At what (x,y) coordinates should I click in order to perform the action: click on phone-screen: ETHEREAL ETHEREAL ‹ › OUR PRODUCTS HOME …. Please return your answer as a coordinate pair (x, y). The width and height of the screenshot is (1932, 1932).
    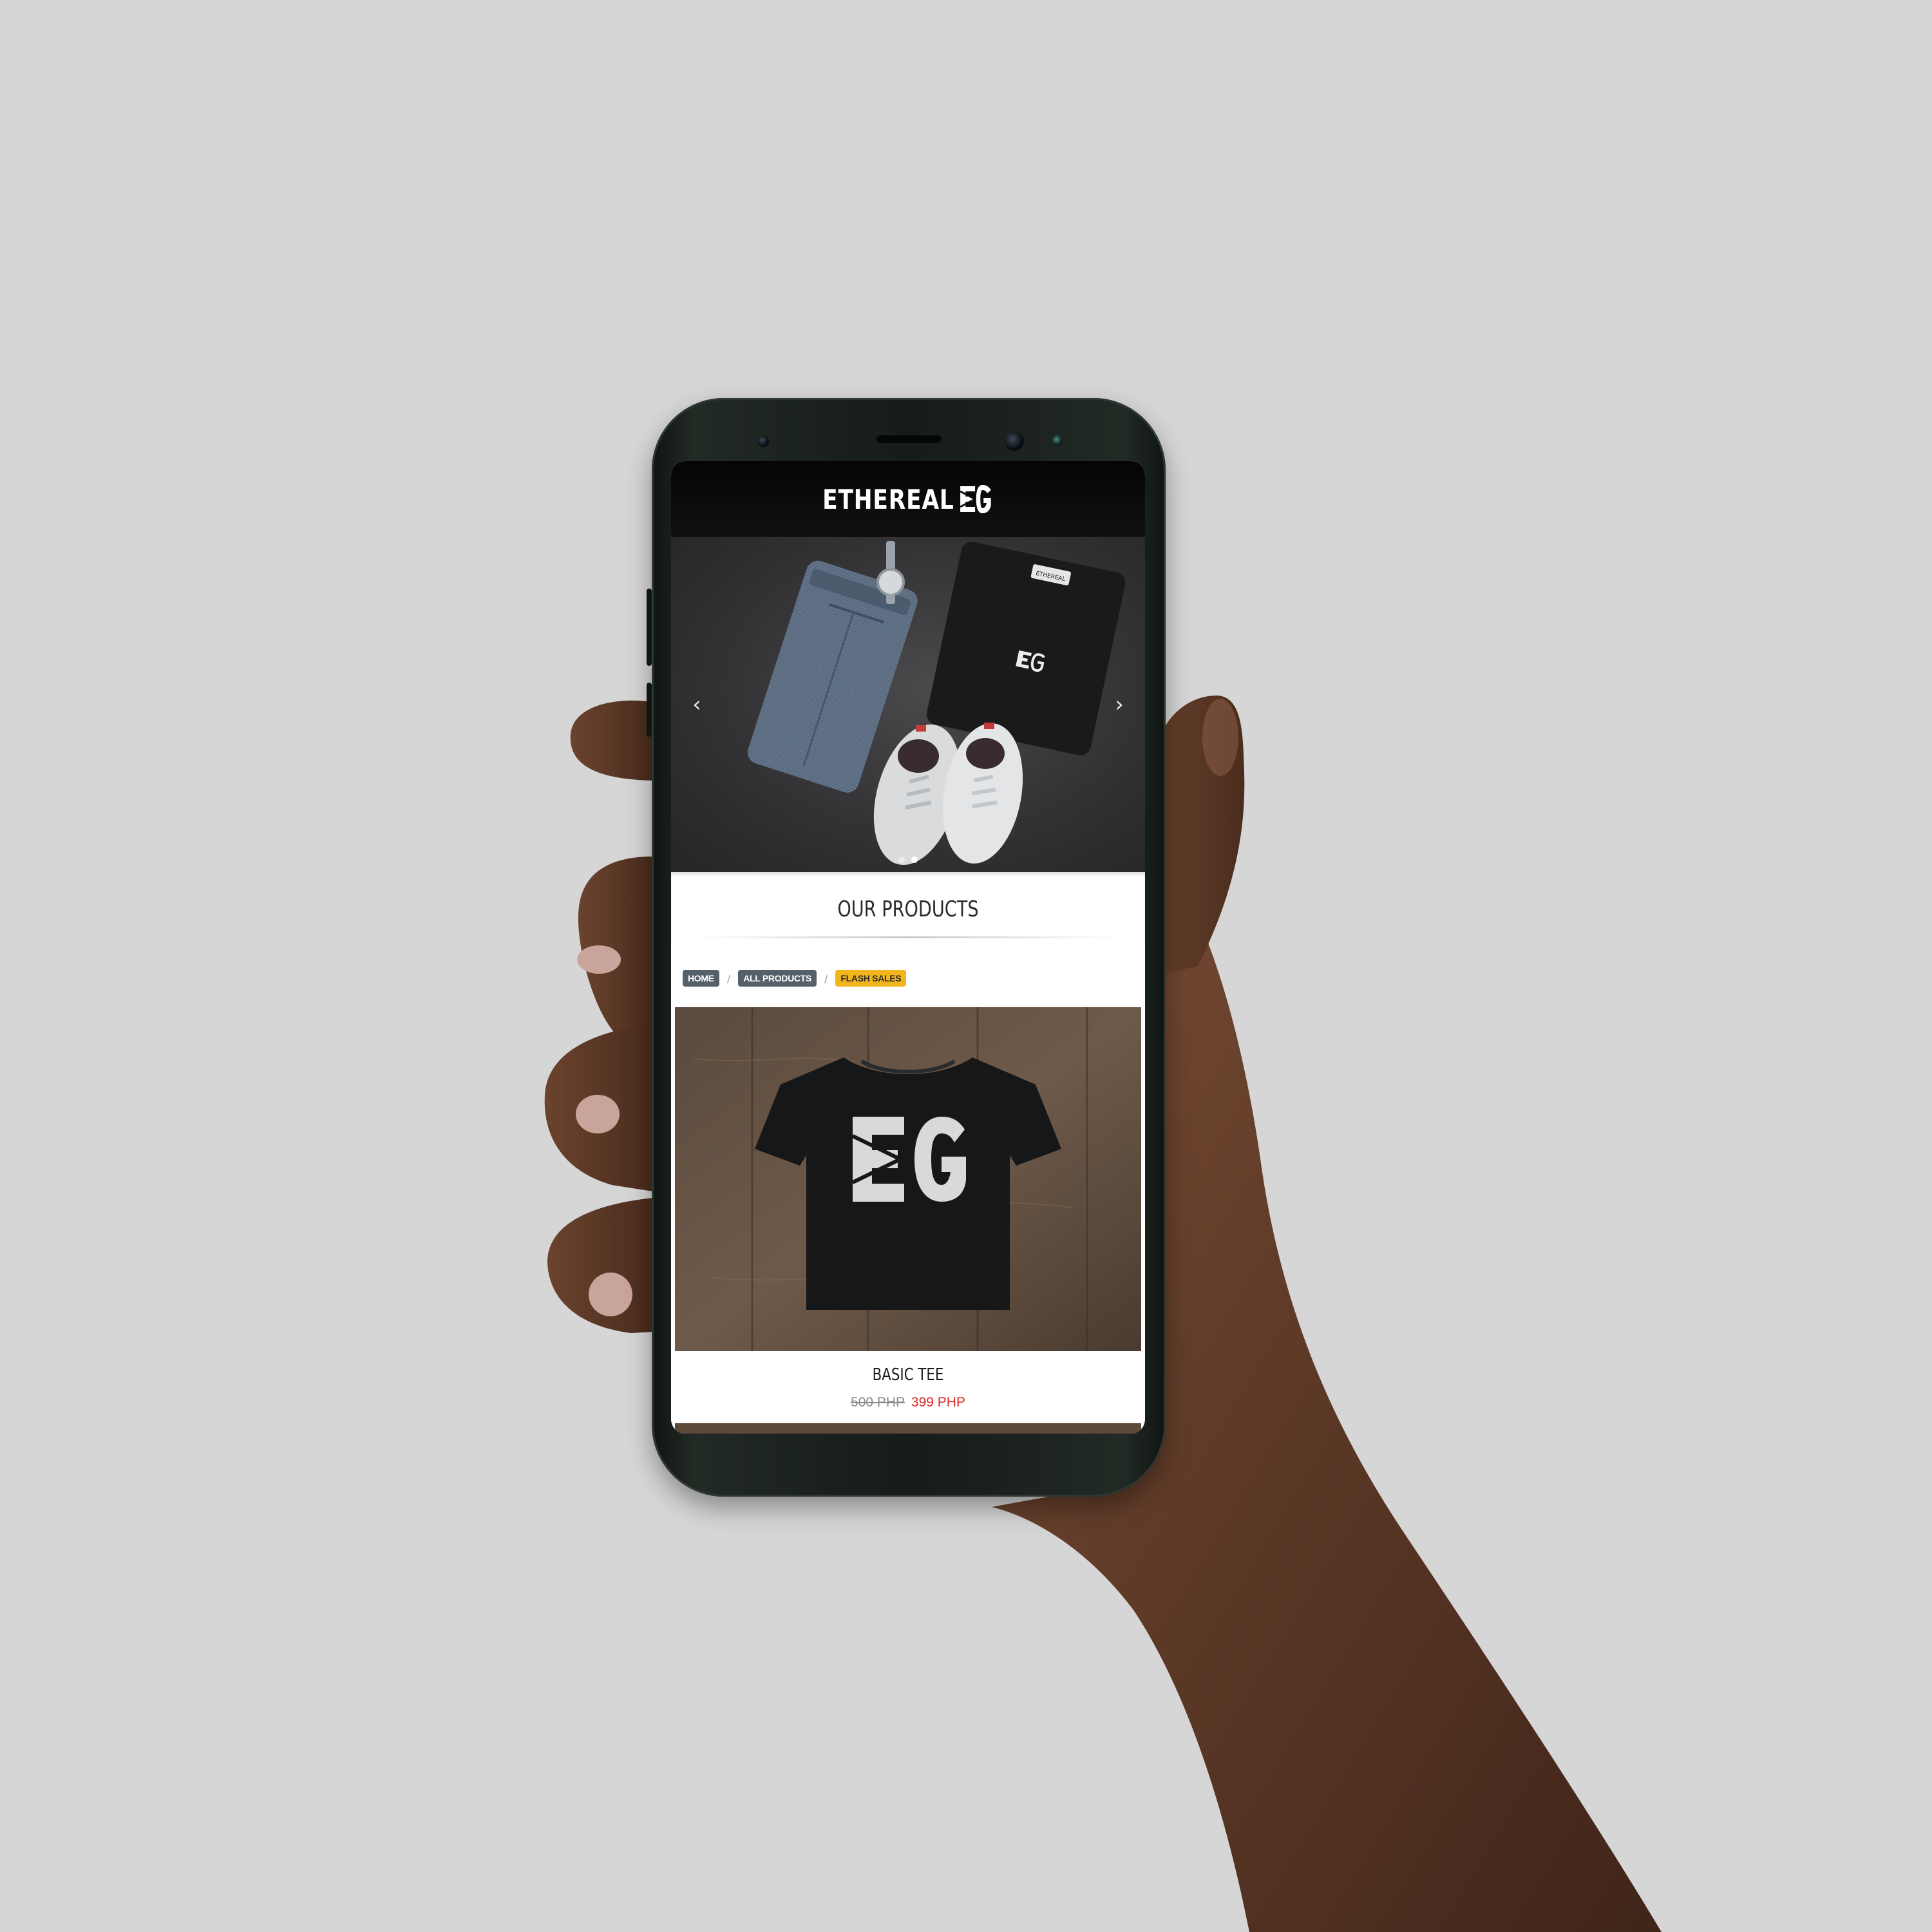
    Looking at the image, I should click on (908, 947).